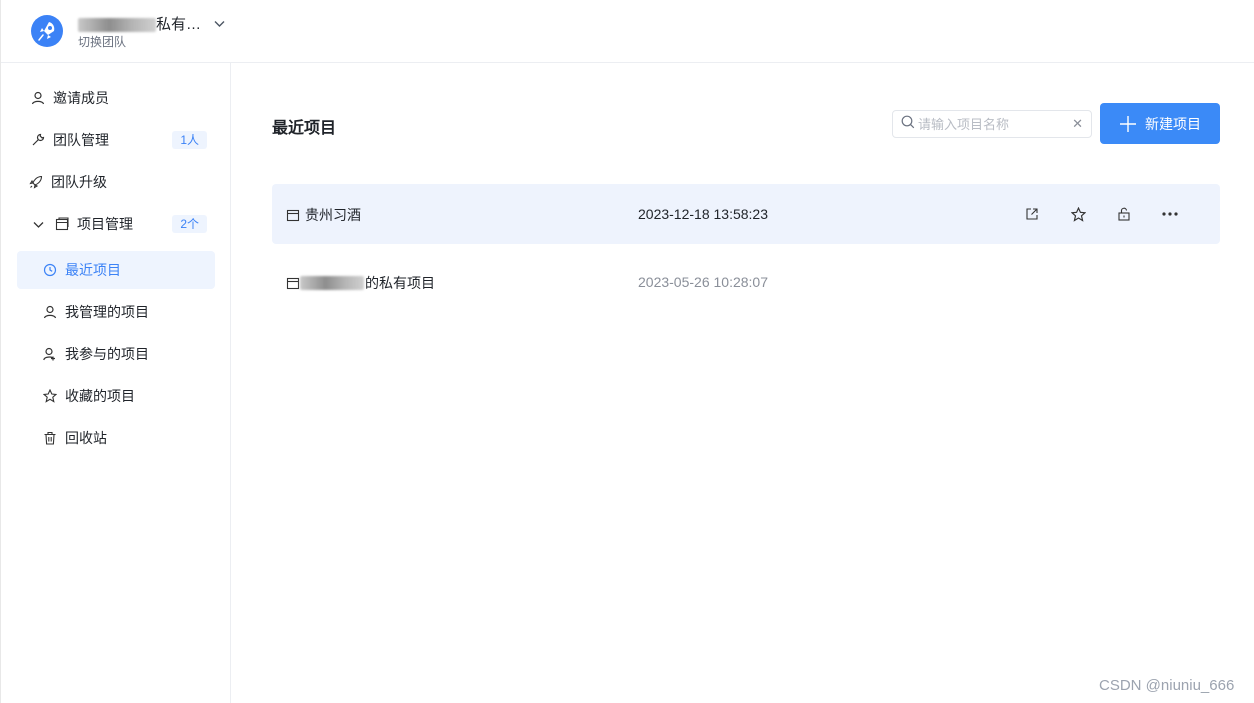 This screenshot has width=1254, height=703. What do you see at coordinates (332, 283) in the screenshot?
I see `blurred-project-name` at bounding box center [332, 283].